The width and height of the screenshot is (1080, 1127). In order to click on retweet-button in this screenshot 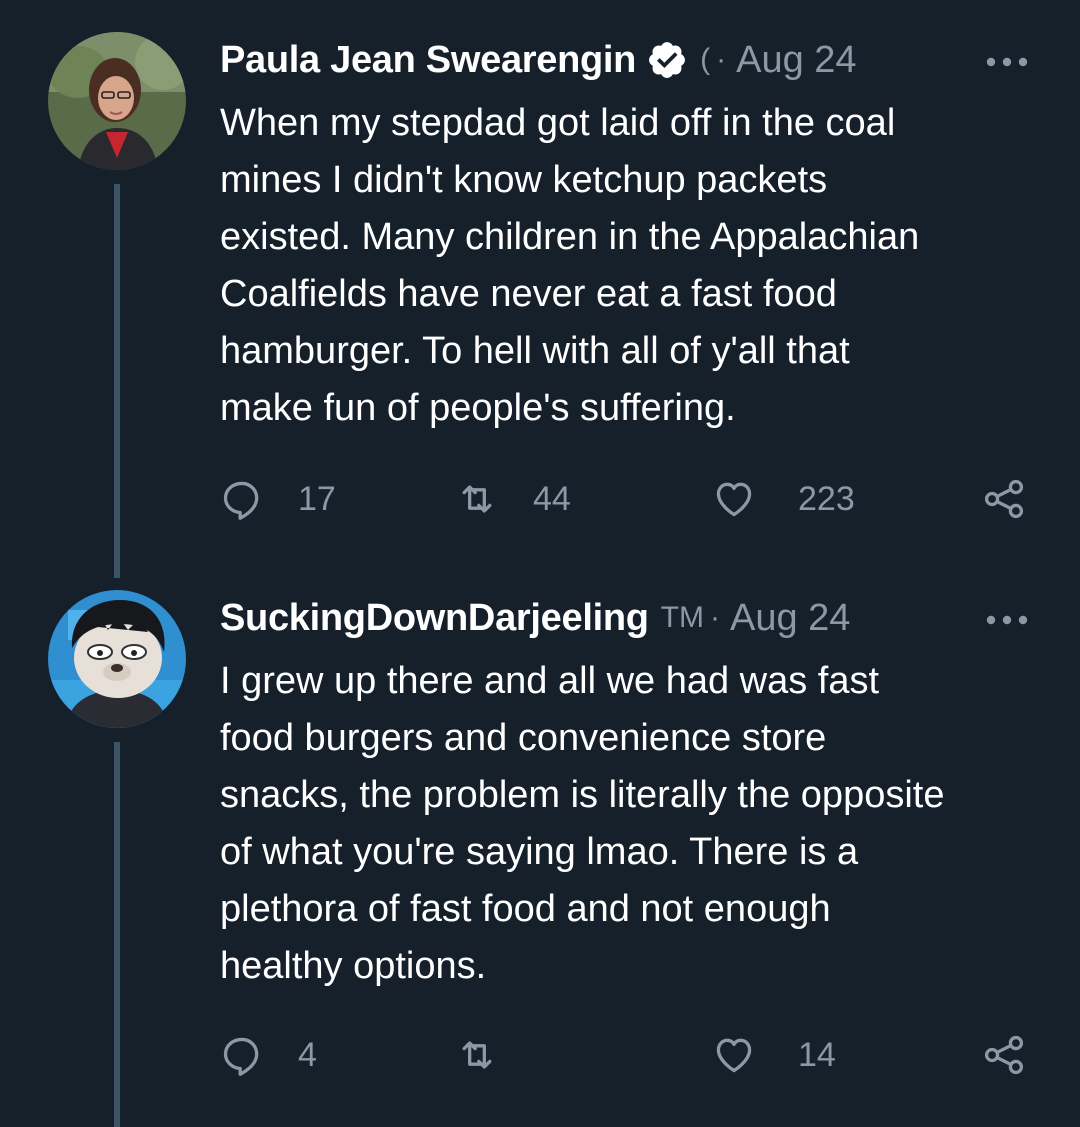, I will do `click(494, 1055)`.